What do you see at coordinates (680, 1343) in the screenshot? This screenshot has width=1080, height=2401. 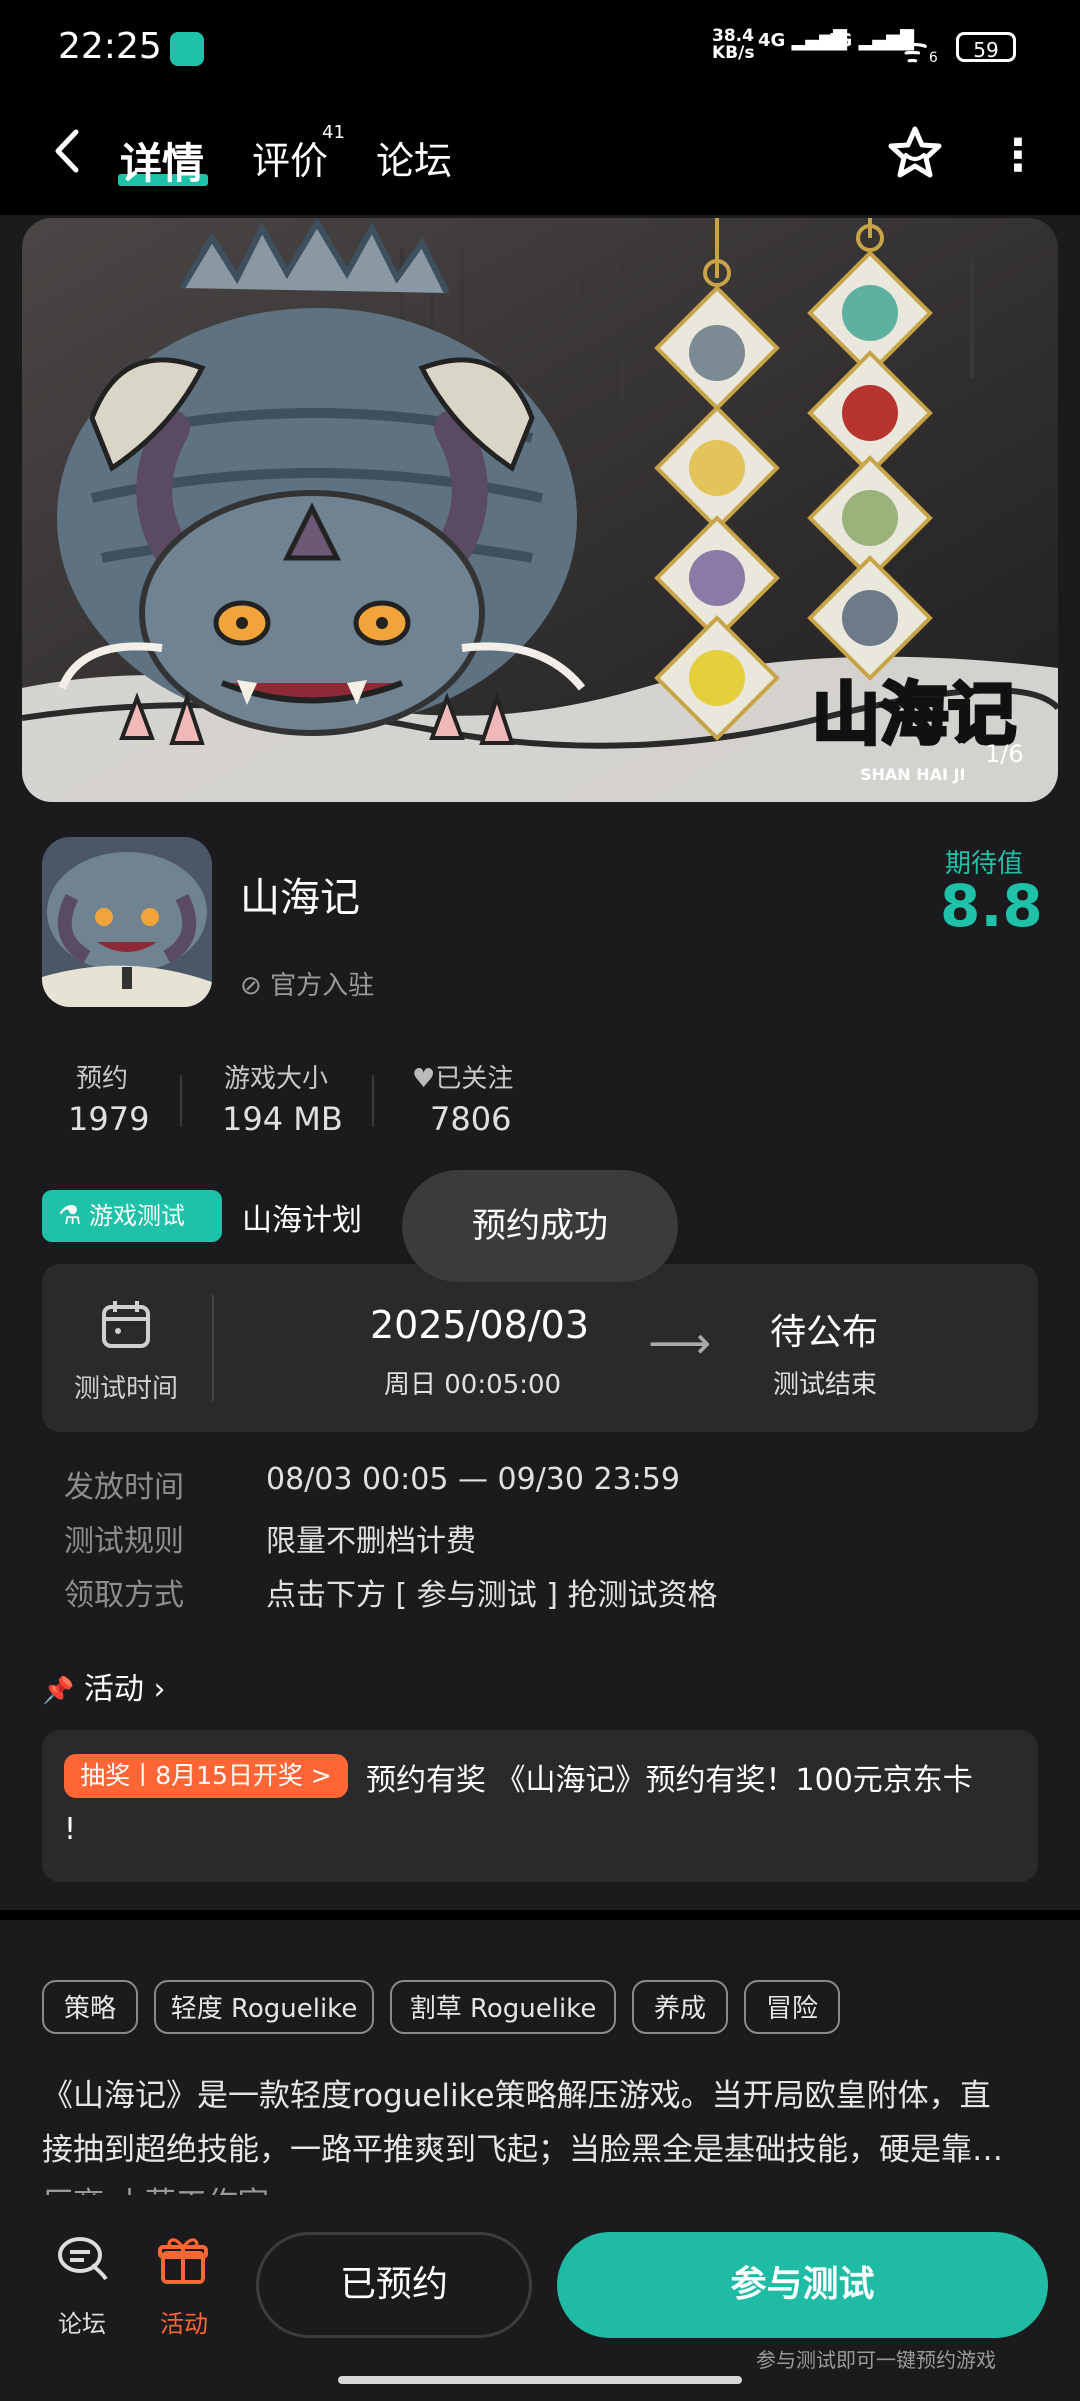 I see `arrow-right-icon: ⟶` at bounding box center [680, 1343].